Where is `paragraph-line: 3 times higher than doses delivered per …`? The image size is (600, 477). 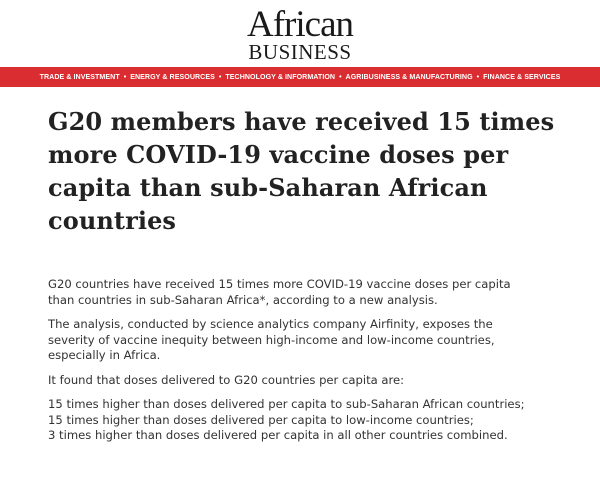 paragraph-line: 3 times higher than doses delivered per … is located at coordinates (278, 435).